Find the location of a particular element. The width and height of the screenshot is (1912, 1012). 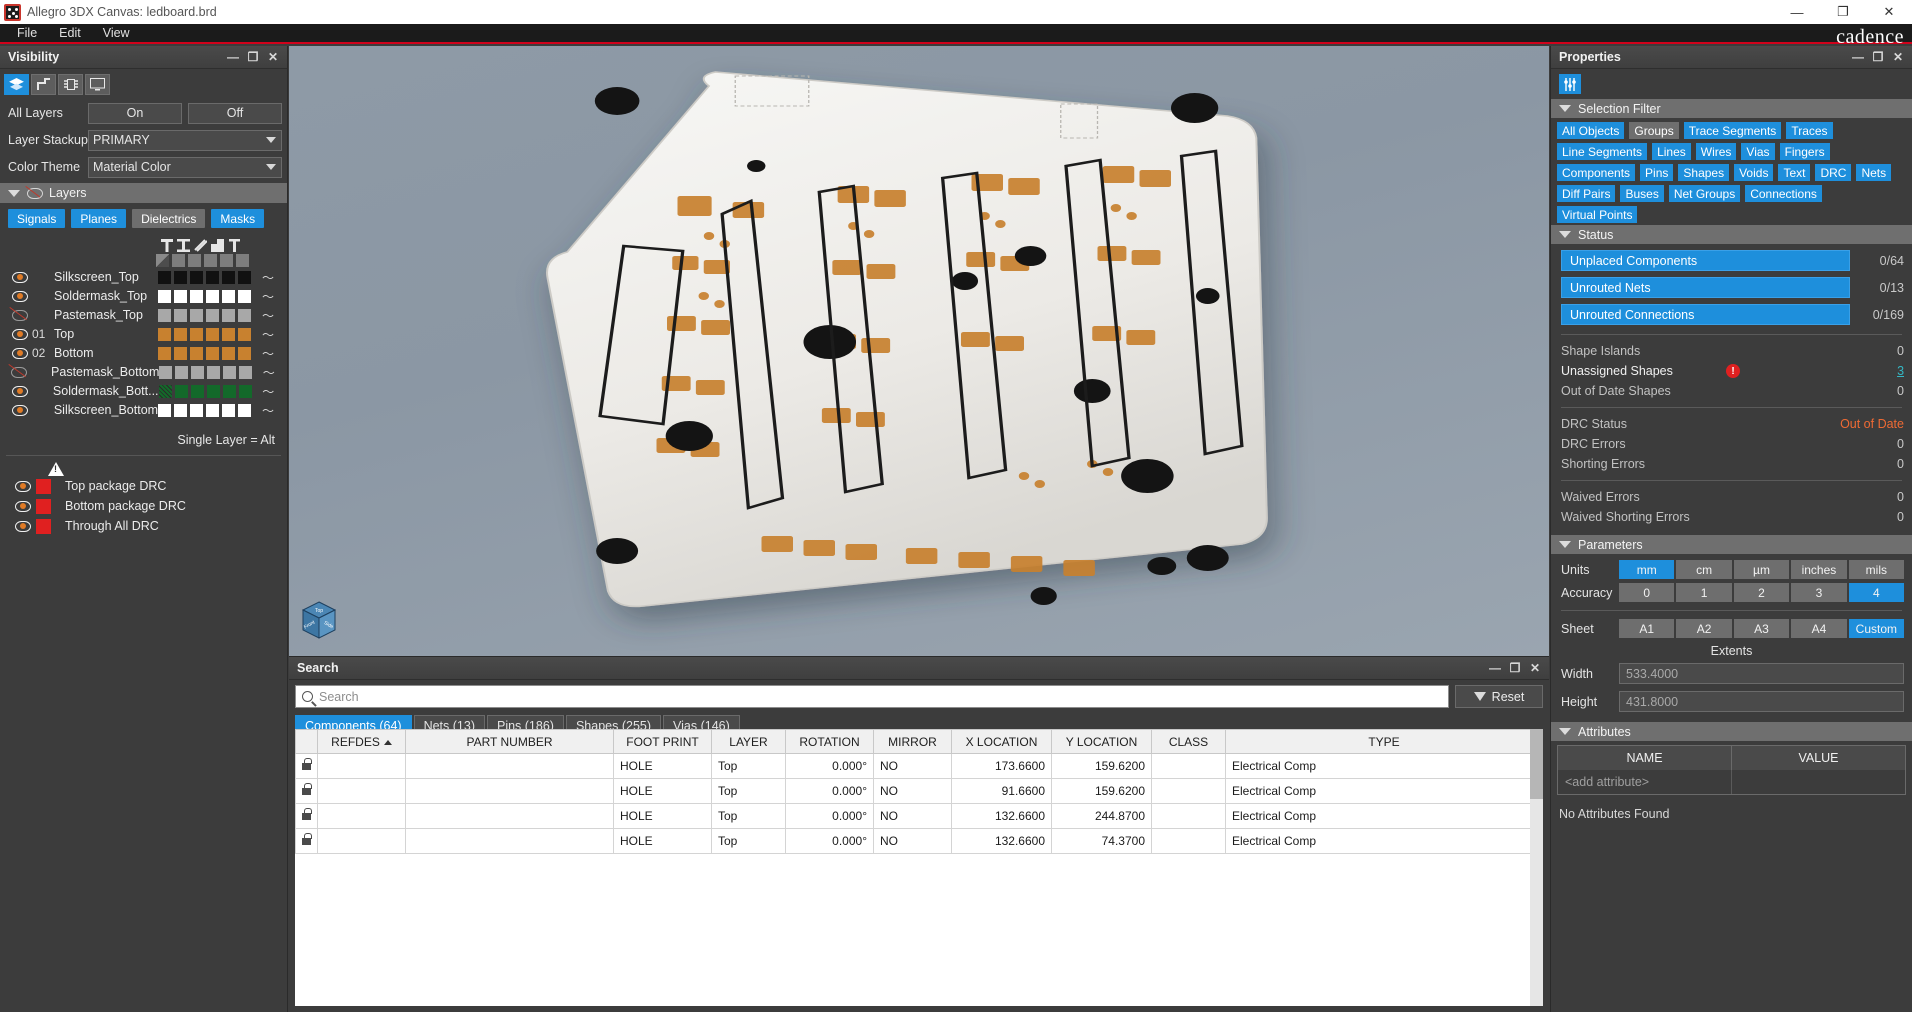

cell-x-location: 132.6600 is located at coordinates (1001, 816).